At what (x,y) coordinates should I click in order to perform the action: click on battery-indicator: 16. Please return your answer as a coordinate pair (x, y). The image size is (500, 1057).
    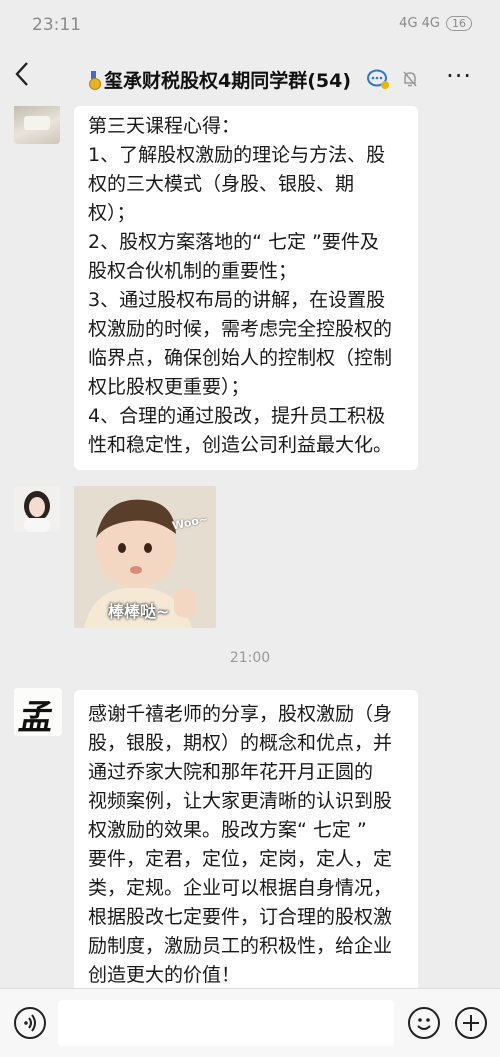
    Looking at the image, I should click on (459, 23).